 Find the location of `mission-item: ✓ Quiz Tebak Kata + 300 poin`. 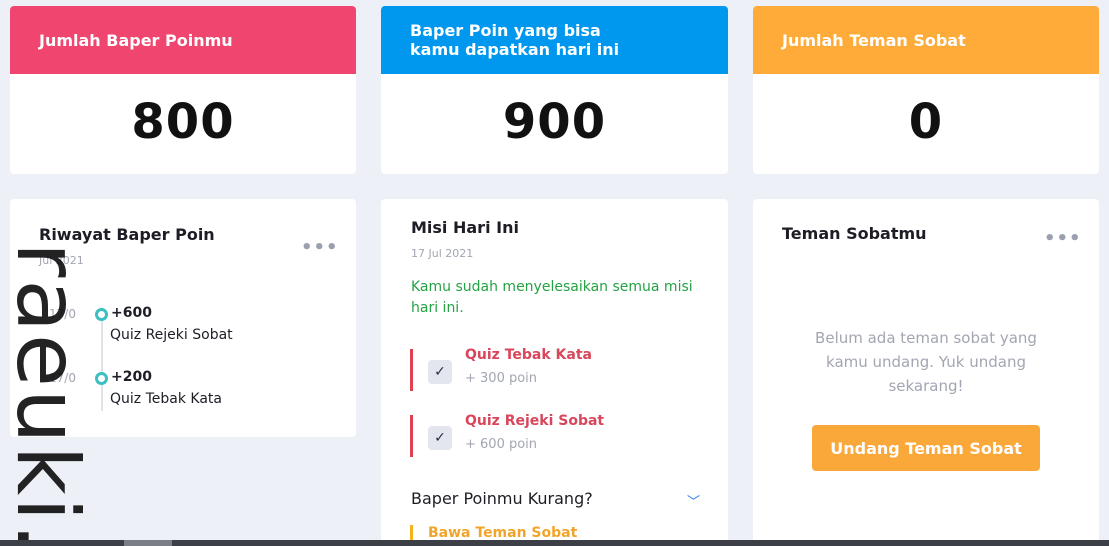

mission-item: ✓ Quiz Tebak Kata + 300 poin is located at coordinates (555, 369).